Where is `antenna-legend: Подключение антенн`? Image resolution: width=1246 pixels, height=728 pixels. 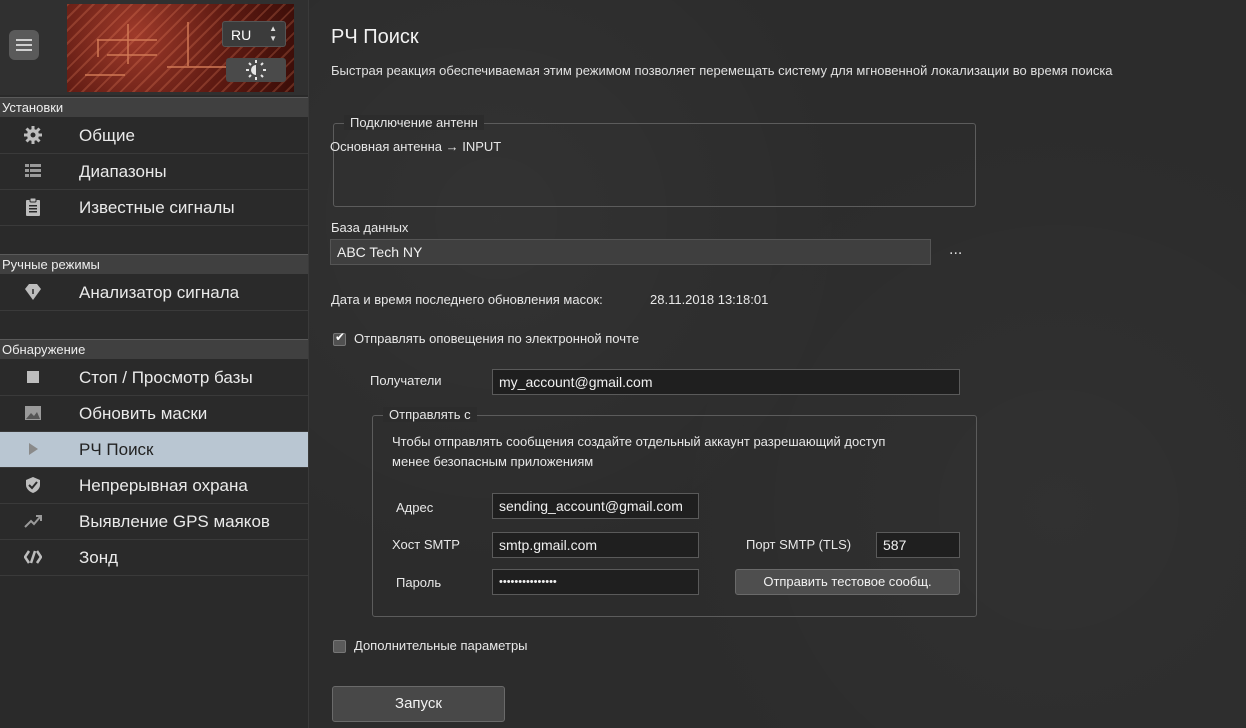
antenna-legend: Подключение антенн is located at coordinates (414, 122).